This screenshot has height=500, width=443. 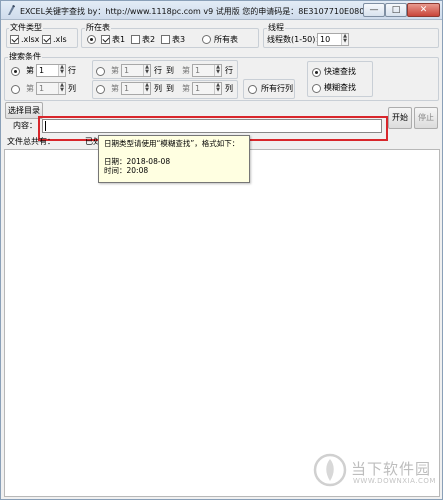 I want to click on file-type-label: 文件类型, so click(x=26, y=27).